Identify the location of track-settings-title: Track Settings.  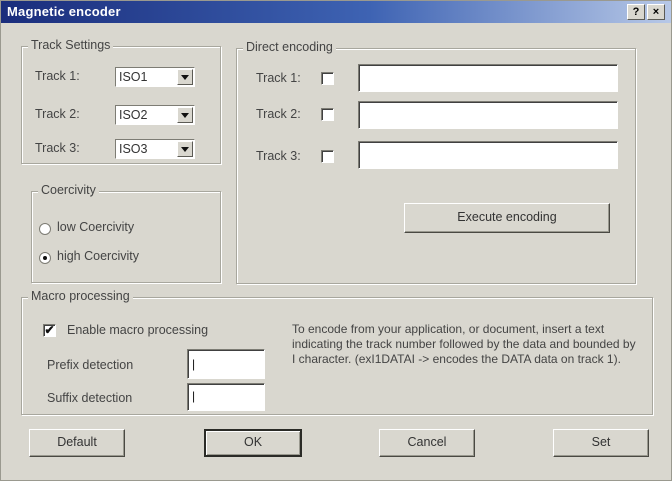
(71, 45).